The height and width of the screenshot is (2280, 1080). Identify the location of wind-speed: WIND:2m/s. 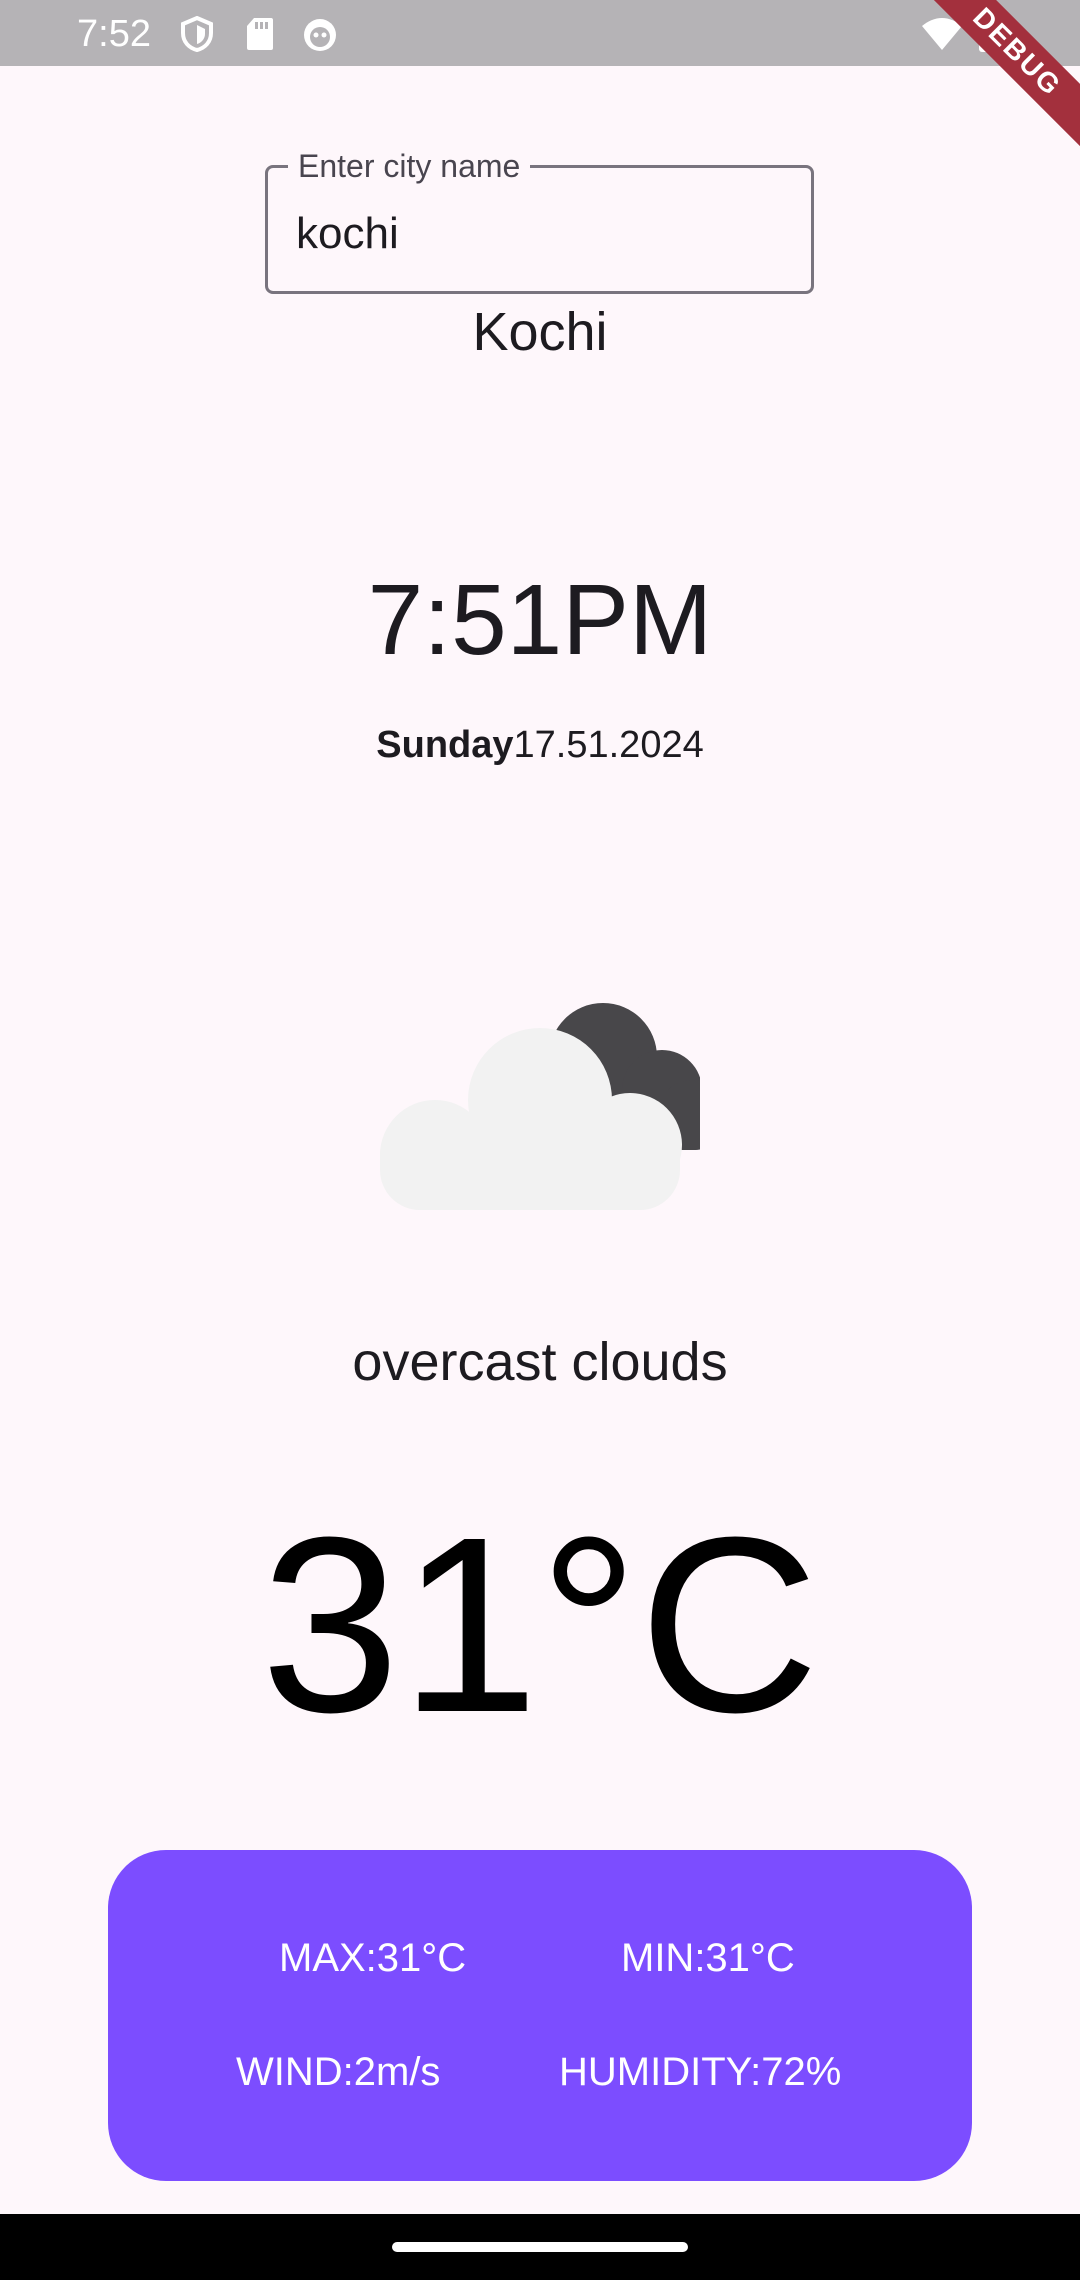
(338, 2072).